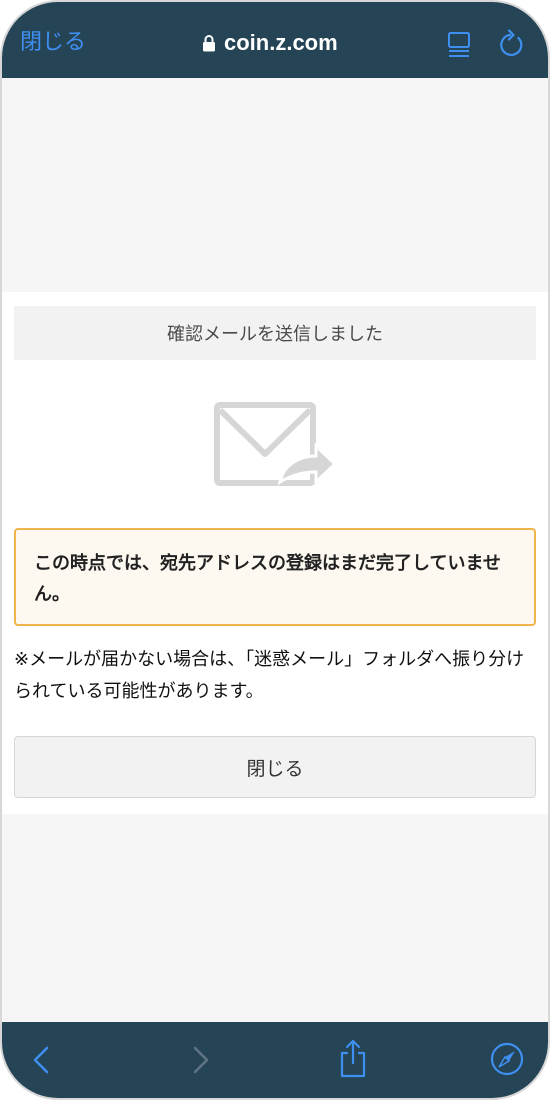  What do you see at coordinates (353, 1058) in the screenshot?
I see `share-icon` at bounding box center [353, 1058].